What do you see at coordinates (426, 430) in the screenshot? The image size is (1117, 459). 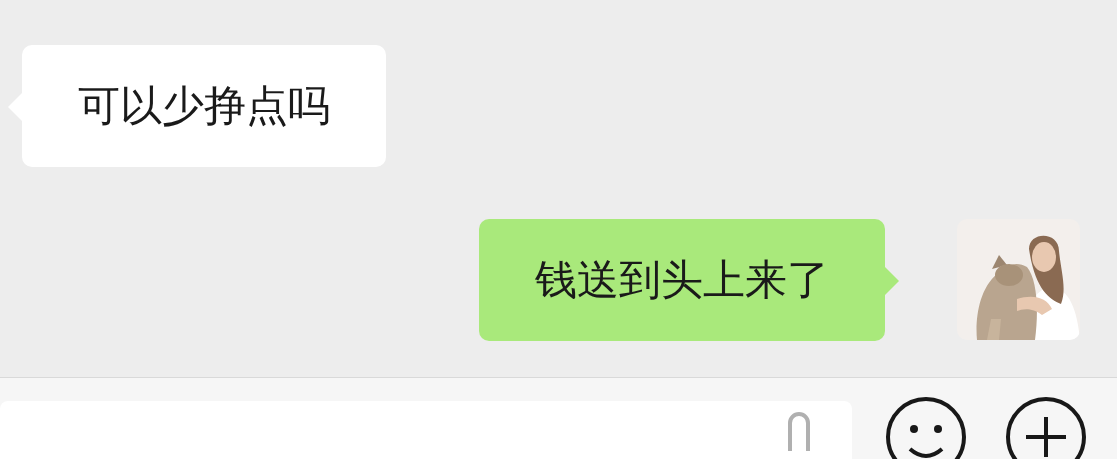 I see `input-field` at bounding box center [426, 430].